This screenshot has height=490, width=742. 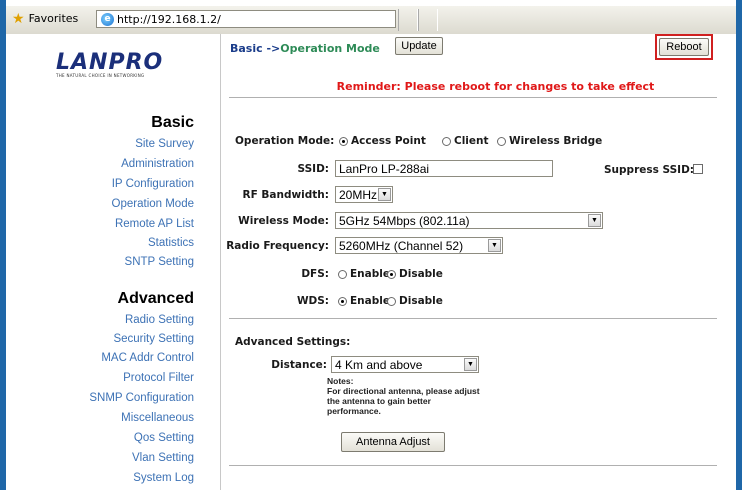 I want to click on nav-operation-mode: Operation Mode, so click(x=153, y=204).